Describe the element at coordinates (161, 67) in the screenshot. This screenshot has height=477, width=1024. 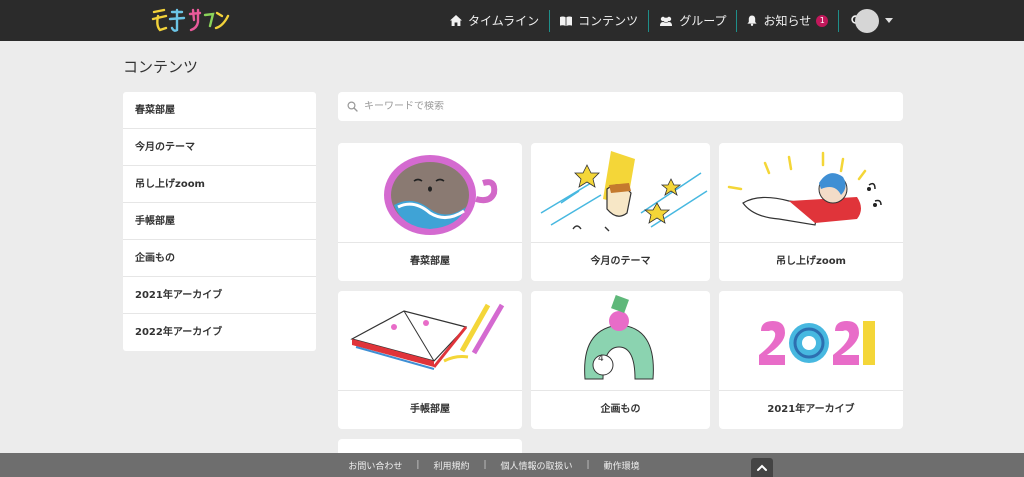
I see `page-title: コンテンツ` at that location.